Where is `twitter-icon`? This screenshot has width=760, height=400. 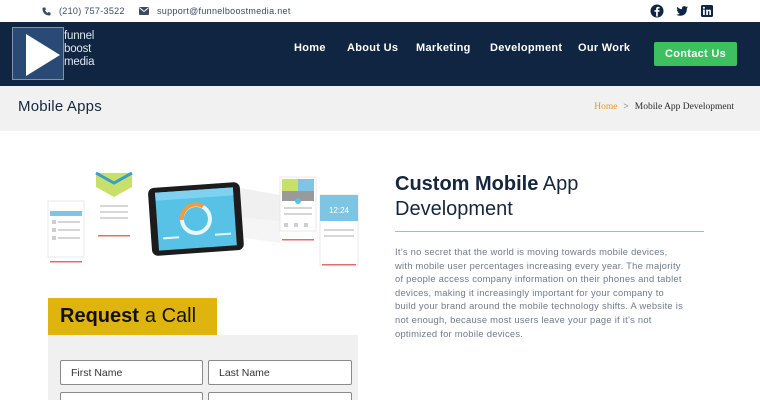 twitter-icon is located at coordinates (682, 11).